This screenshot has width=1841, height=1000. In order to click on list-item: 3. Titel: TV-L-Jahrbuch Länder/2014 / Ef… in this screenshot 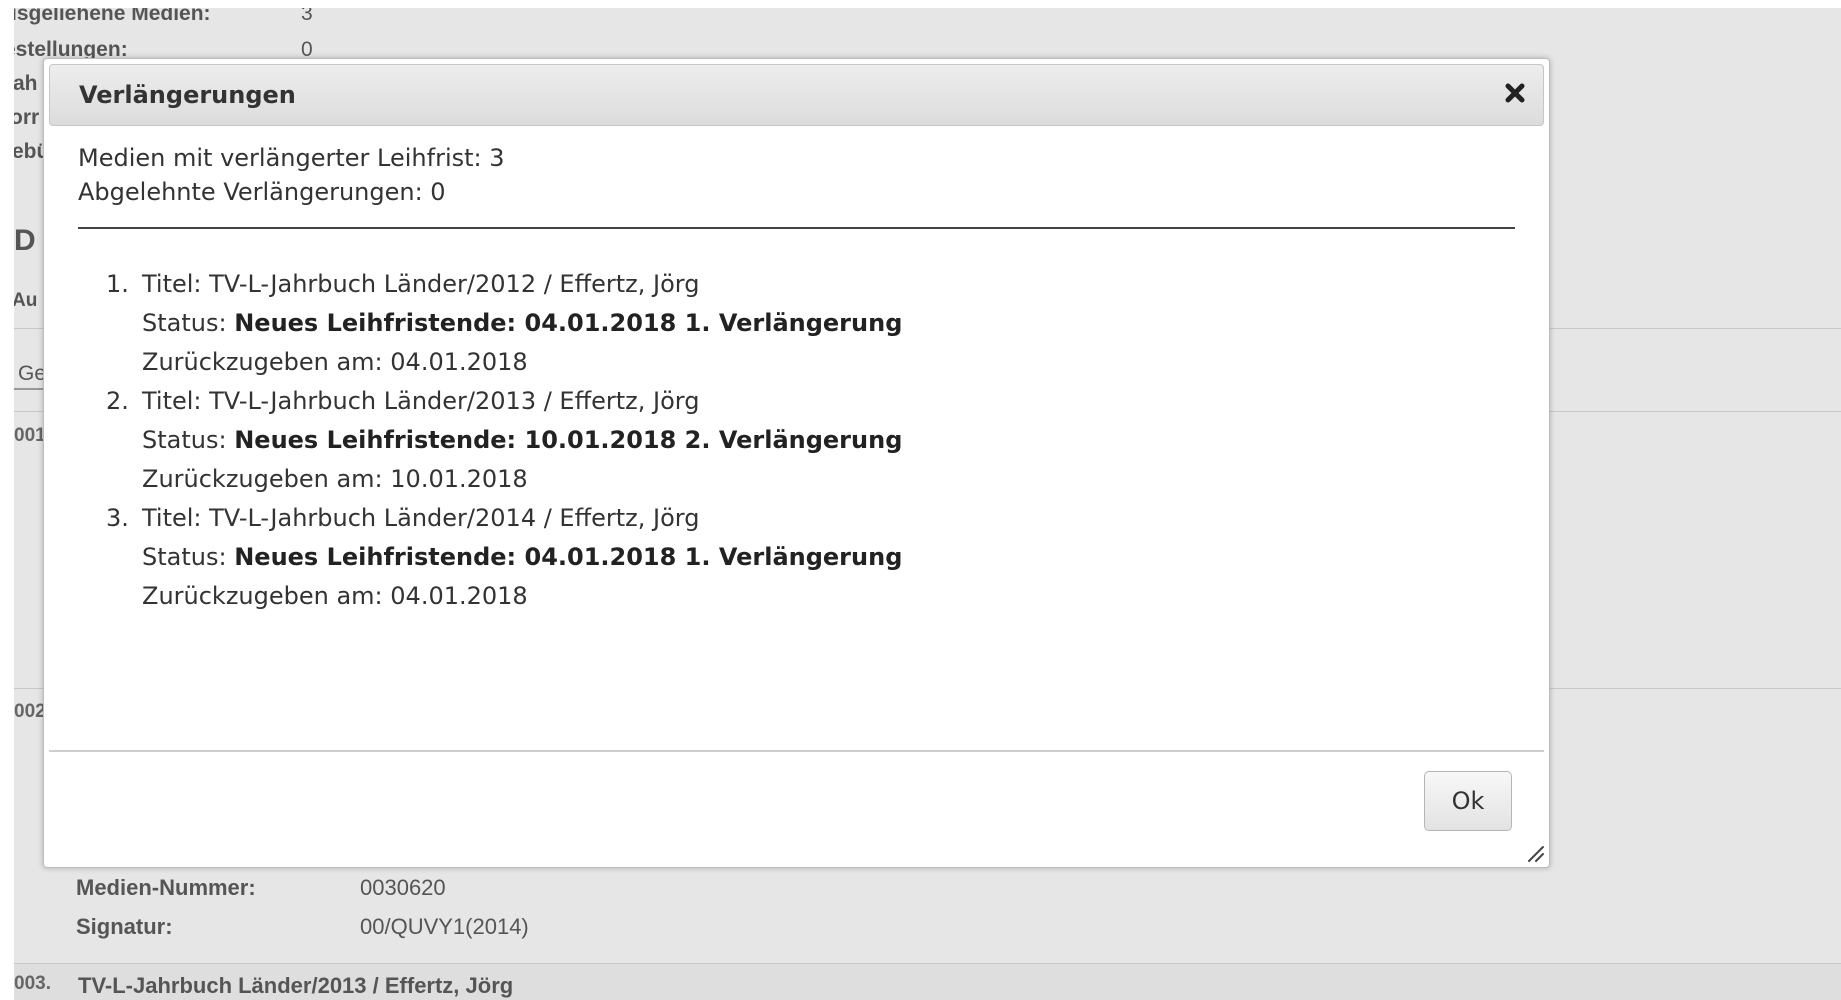, I will do `click(796, 557)`.